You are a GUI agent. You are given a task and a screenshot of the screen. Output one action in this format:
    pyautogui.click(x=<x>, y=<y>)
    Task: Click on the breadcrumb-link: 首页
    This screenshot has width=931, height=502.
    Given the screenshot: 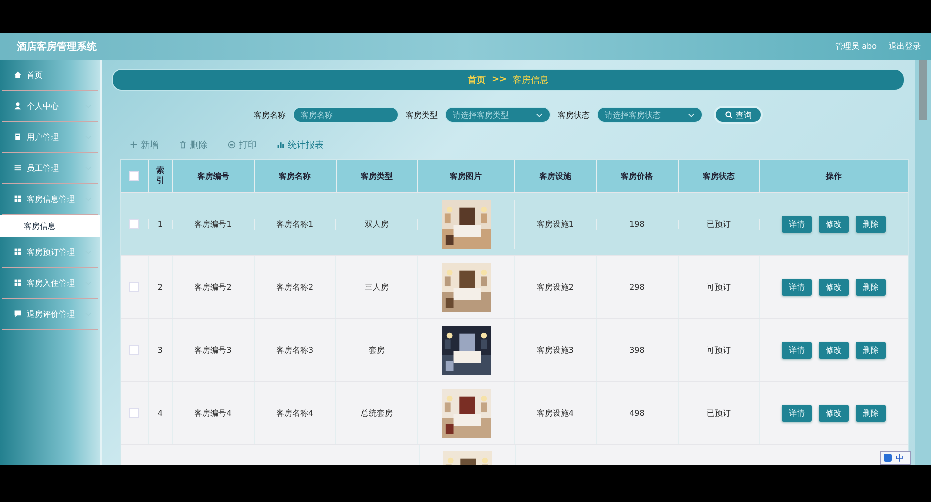 What is the action you would take?
    pyautogui.click(x=477, y=80)
    